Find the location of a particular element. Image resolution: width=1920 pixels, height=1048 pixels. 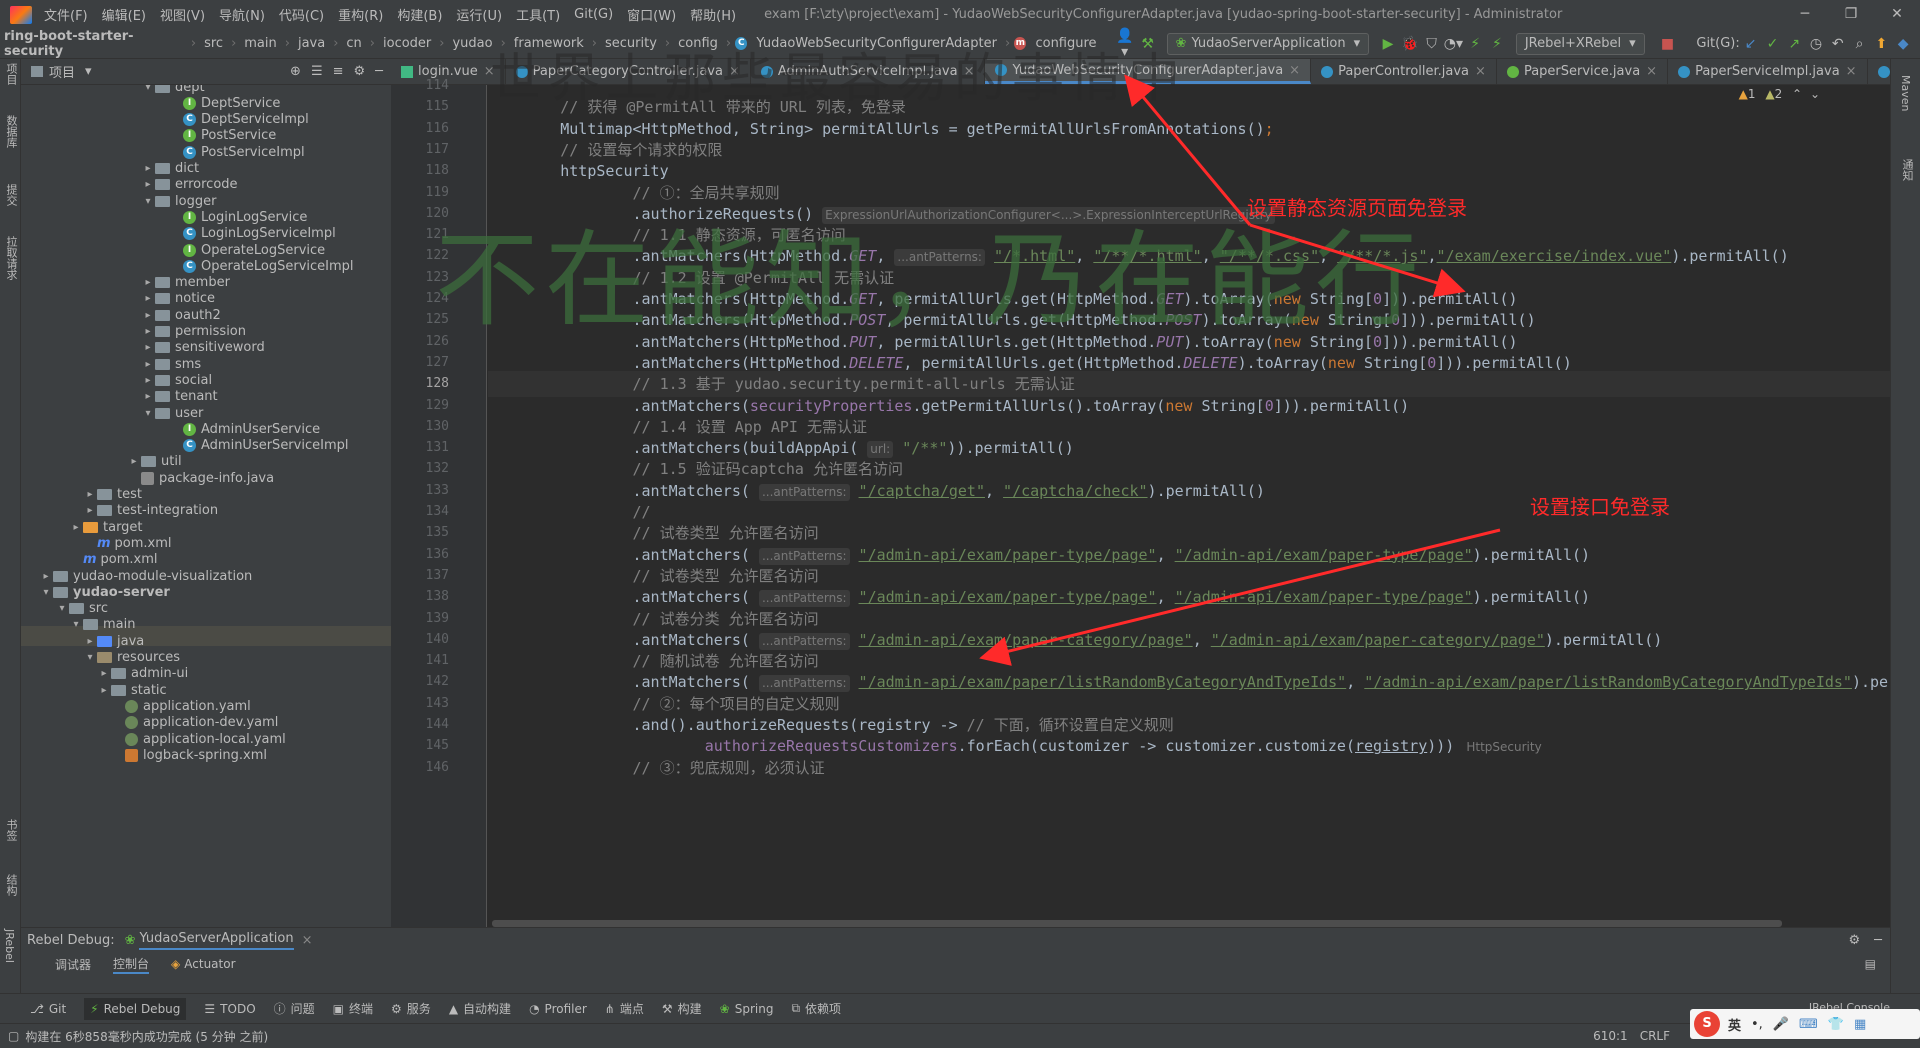

minimize-icon: ─ is located at coordinates (1805, 14).